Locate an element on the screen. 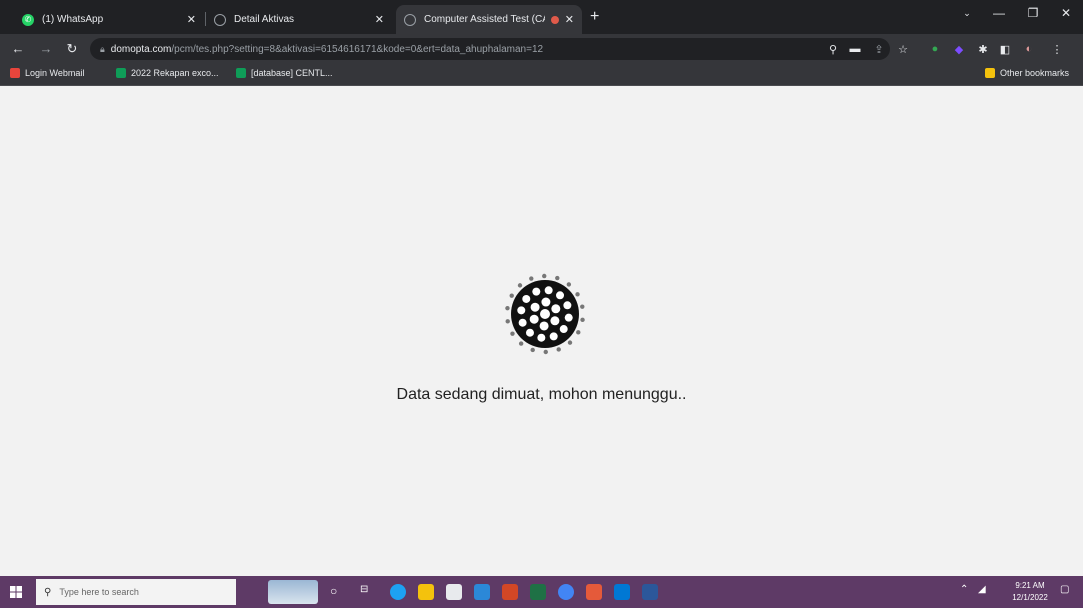 Image resolution: width=1083 pixels, height=608 pixels. extensions-puzzle-icon: ✱ is located at coordinates (983, 49).